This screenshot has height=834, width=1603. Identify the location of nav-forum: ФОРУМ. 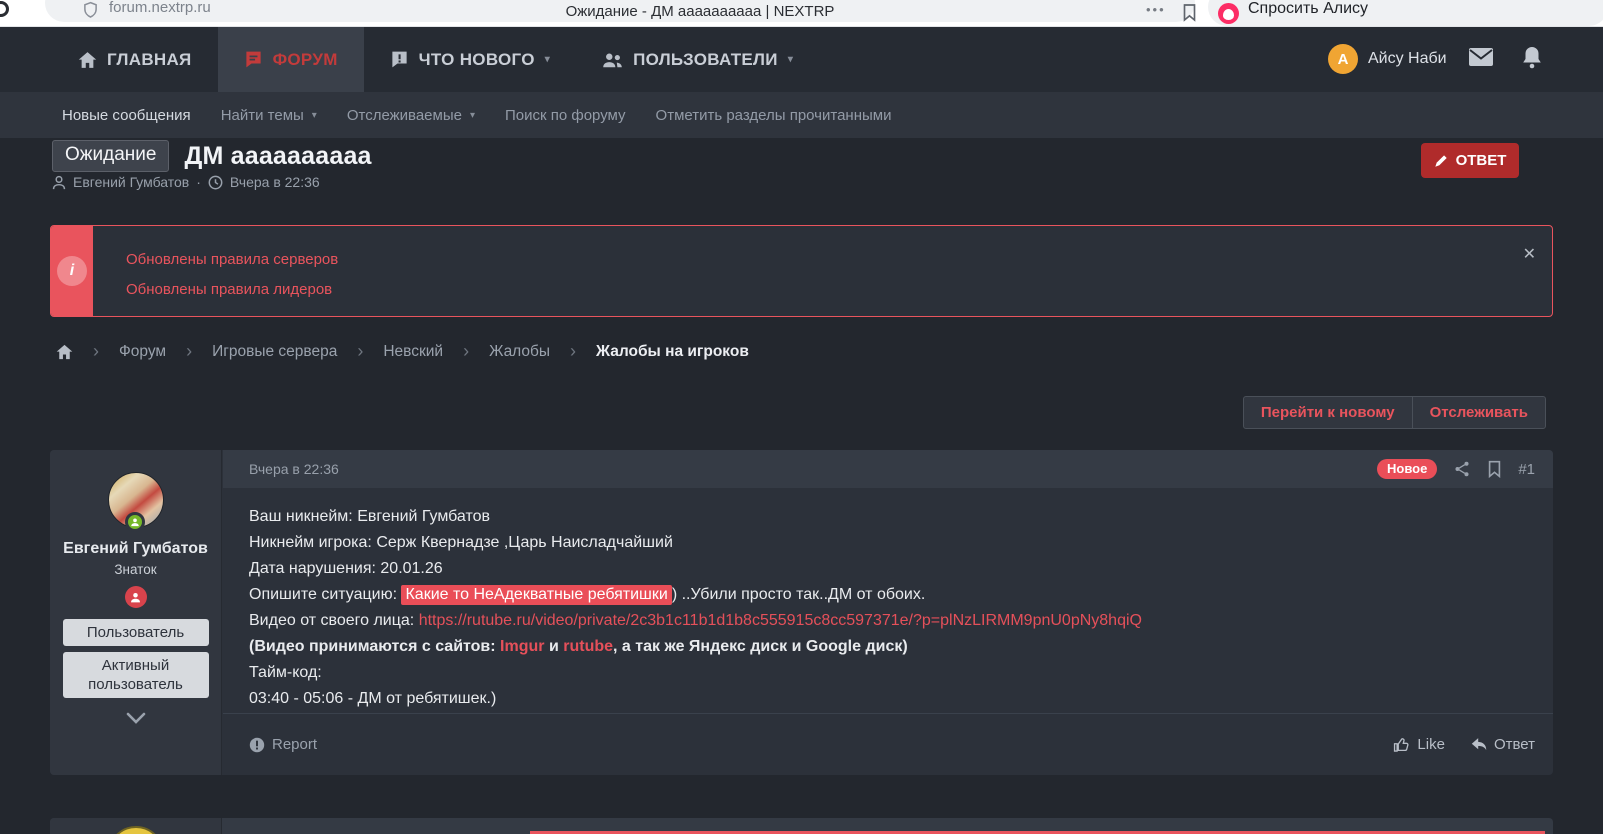
(290, 59).